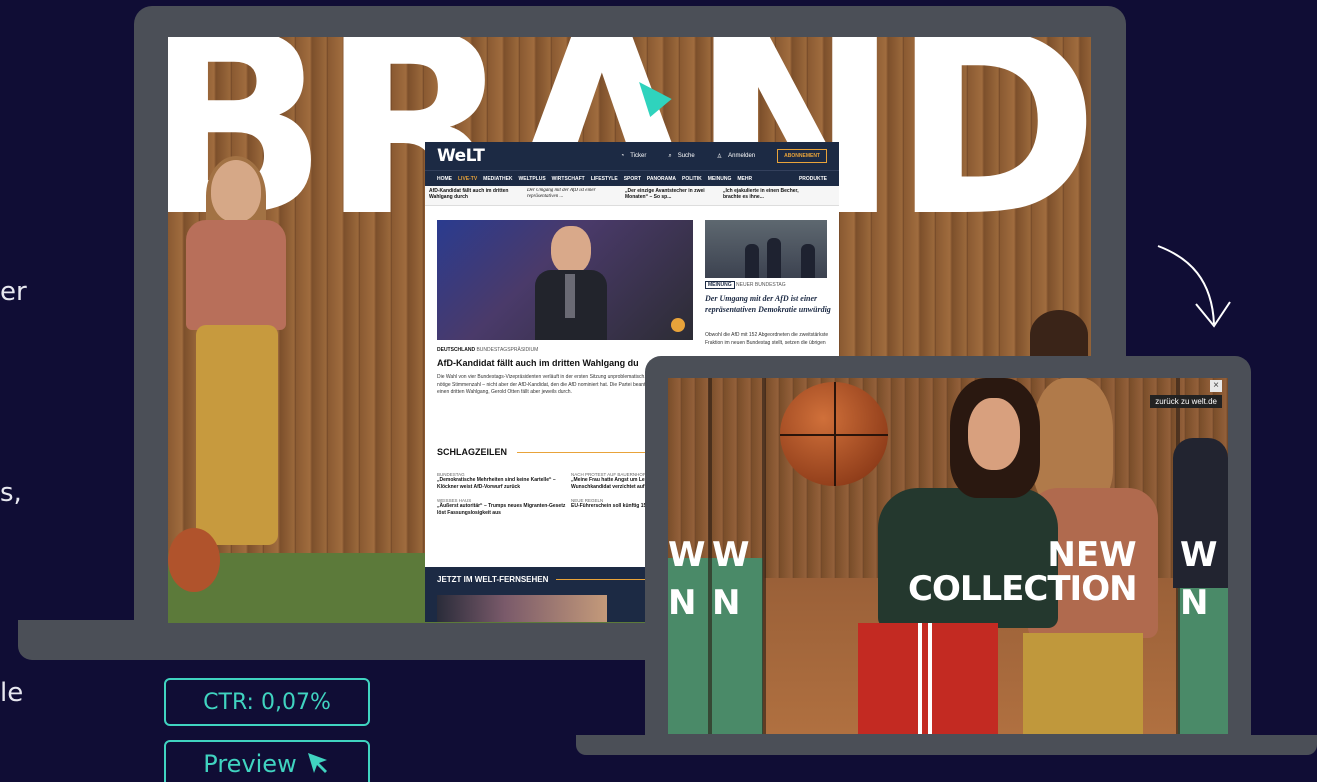 The image size is (1317, 782). Describe the element at coordinates (670, 155) in the screenshot. I see `search-icon: ⌕` at that location.